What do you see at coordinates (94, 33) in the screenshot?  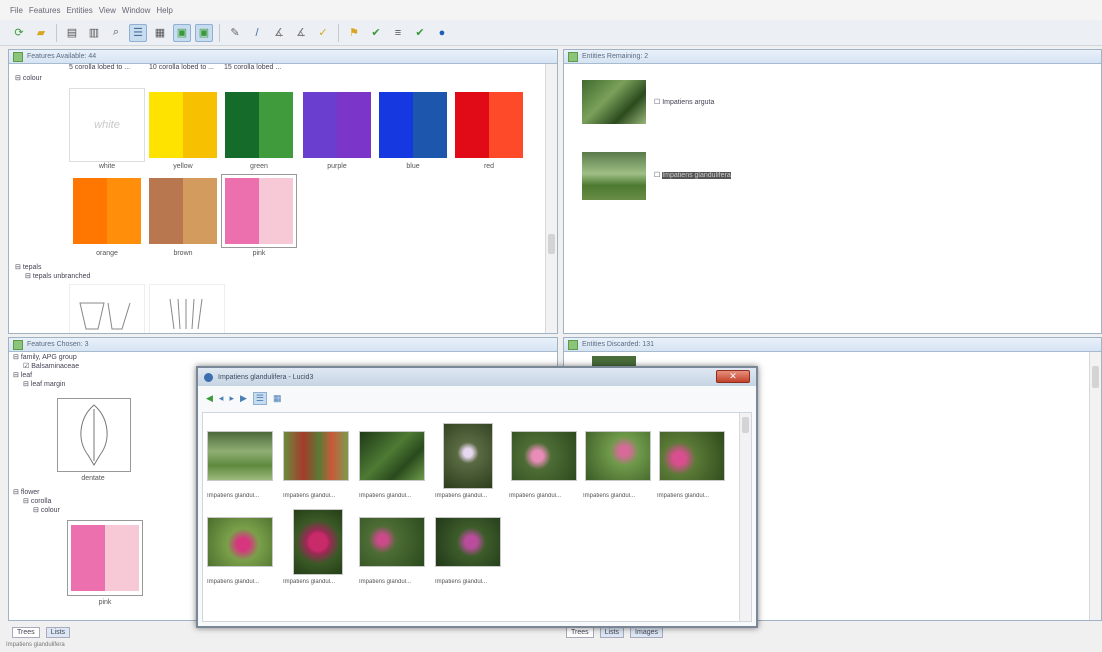 I see `save-all-icon: ▥` at bounding box center [94, 33].